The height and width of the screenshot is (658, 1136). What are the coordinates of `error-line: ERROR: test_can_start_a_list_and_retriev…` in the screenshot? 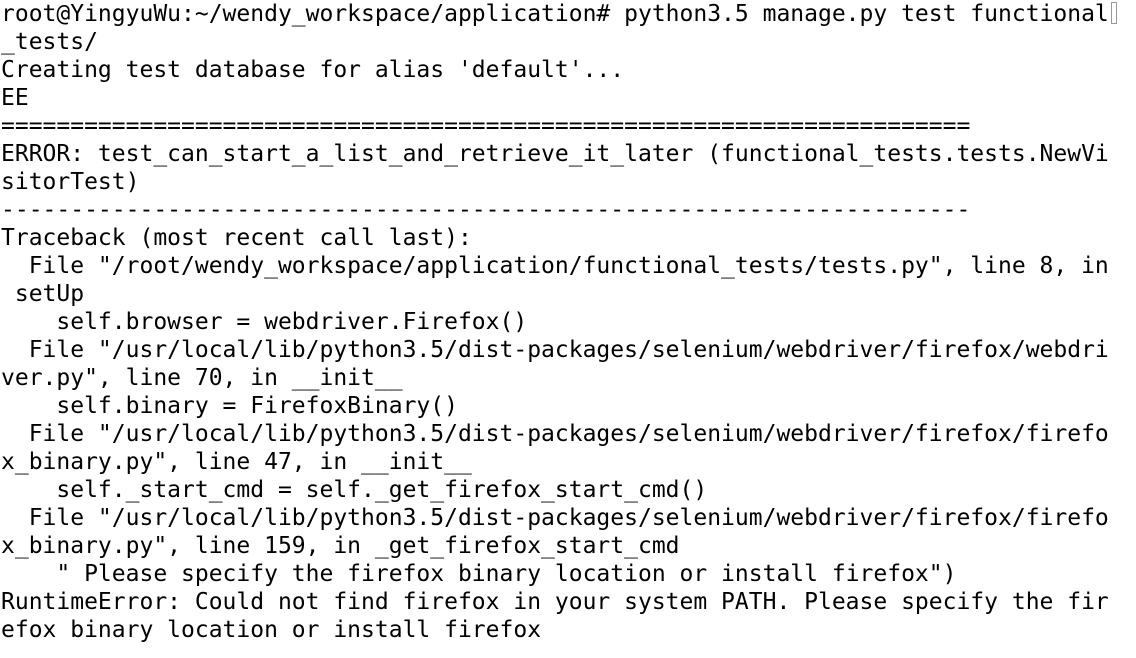 It's located at (555, 154).